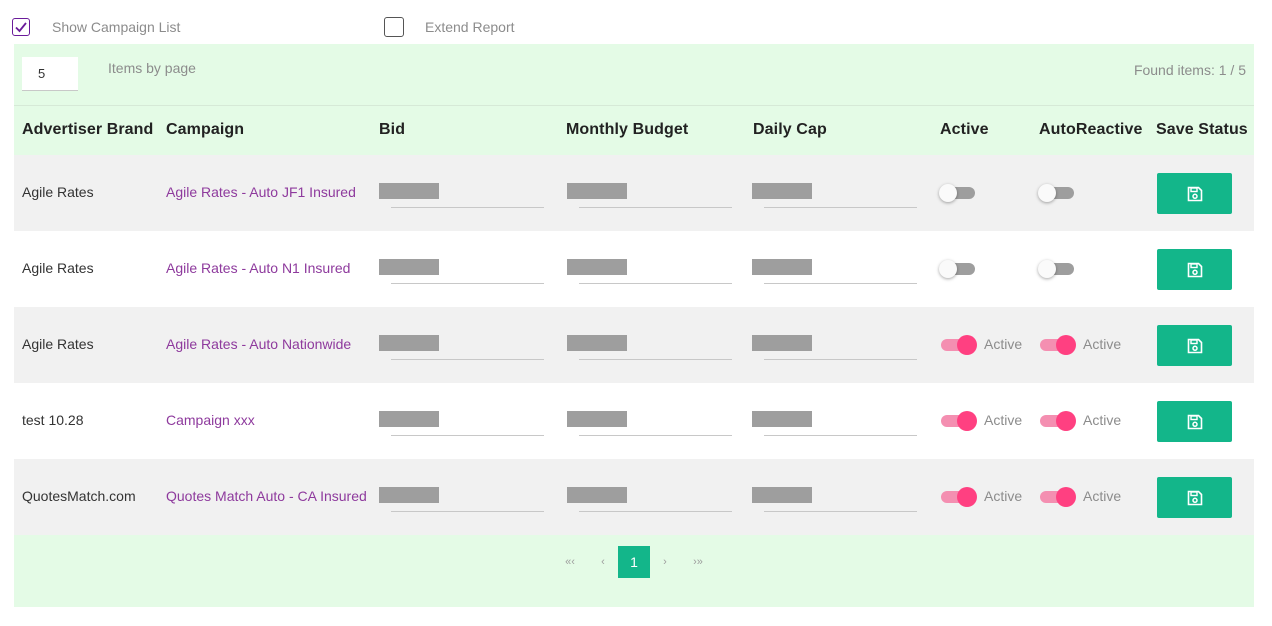 This screenshot has height=626, width=1272. I want to click on campaign-link: Agile Rates - Auto Nationwide, so click(258, 344).